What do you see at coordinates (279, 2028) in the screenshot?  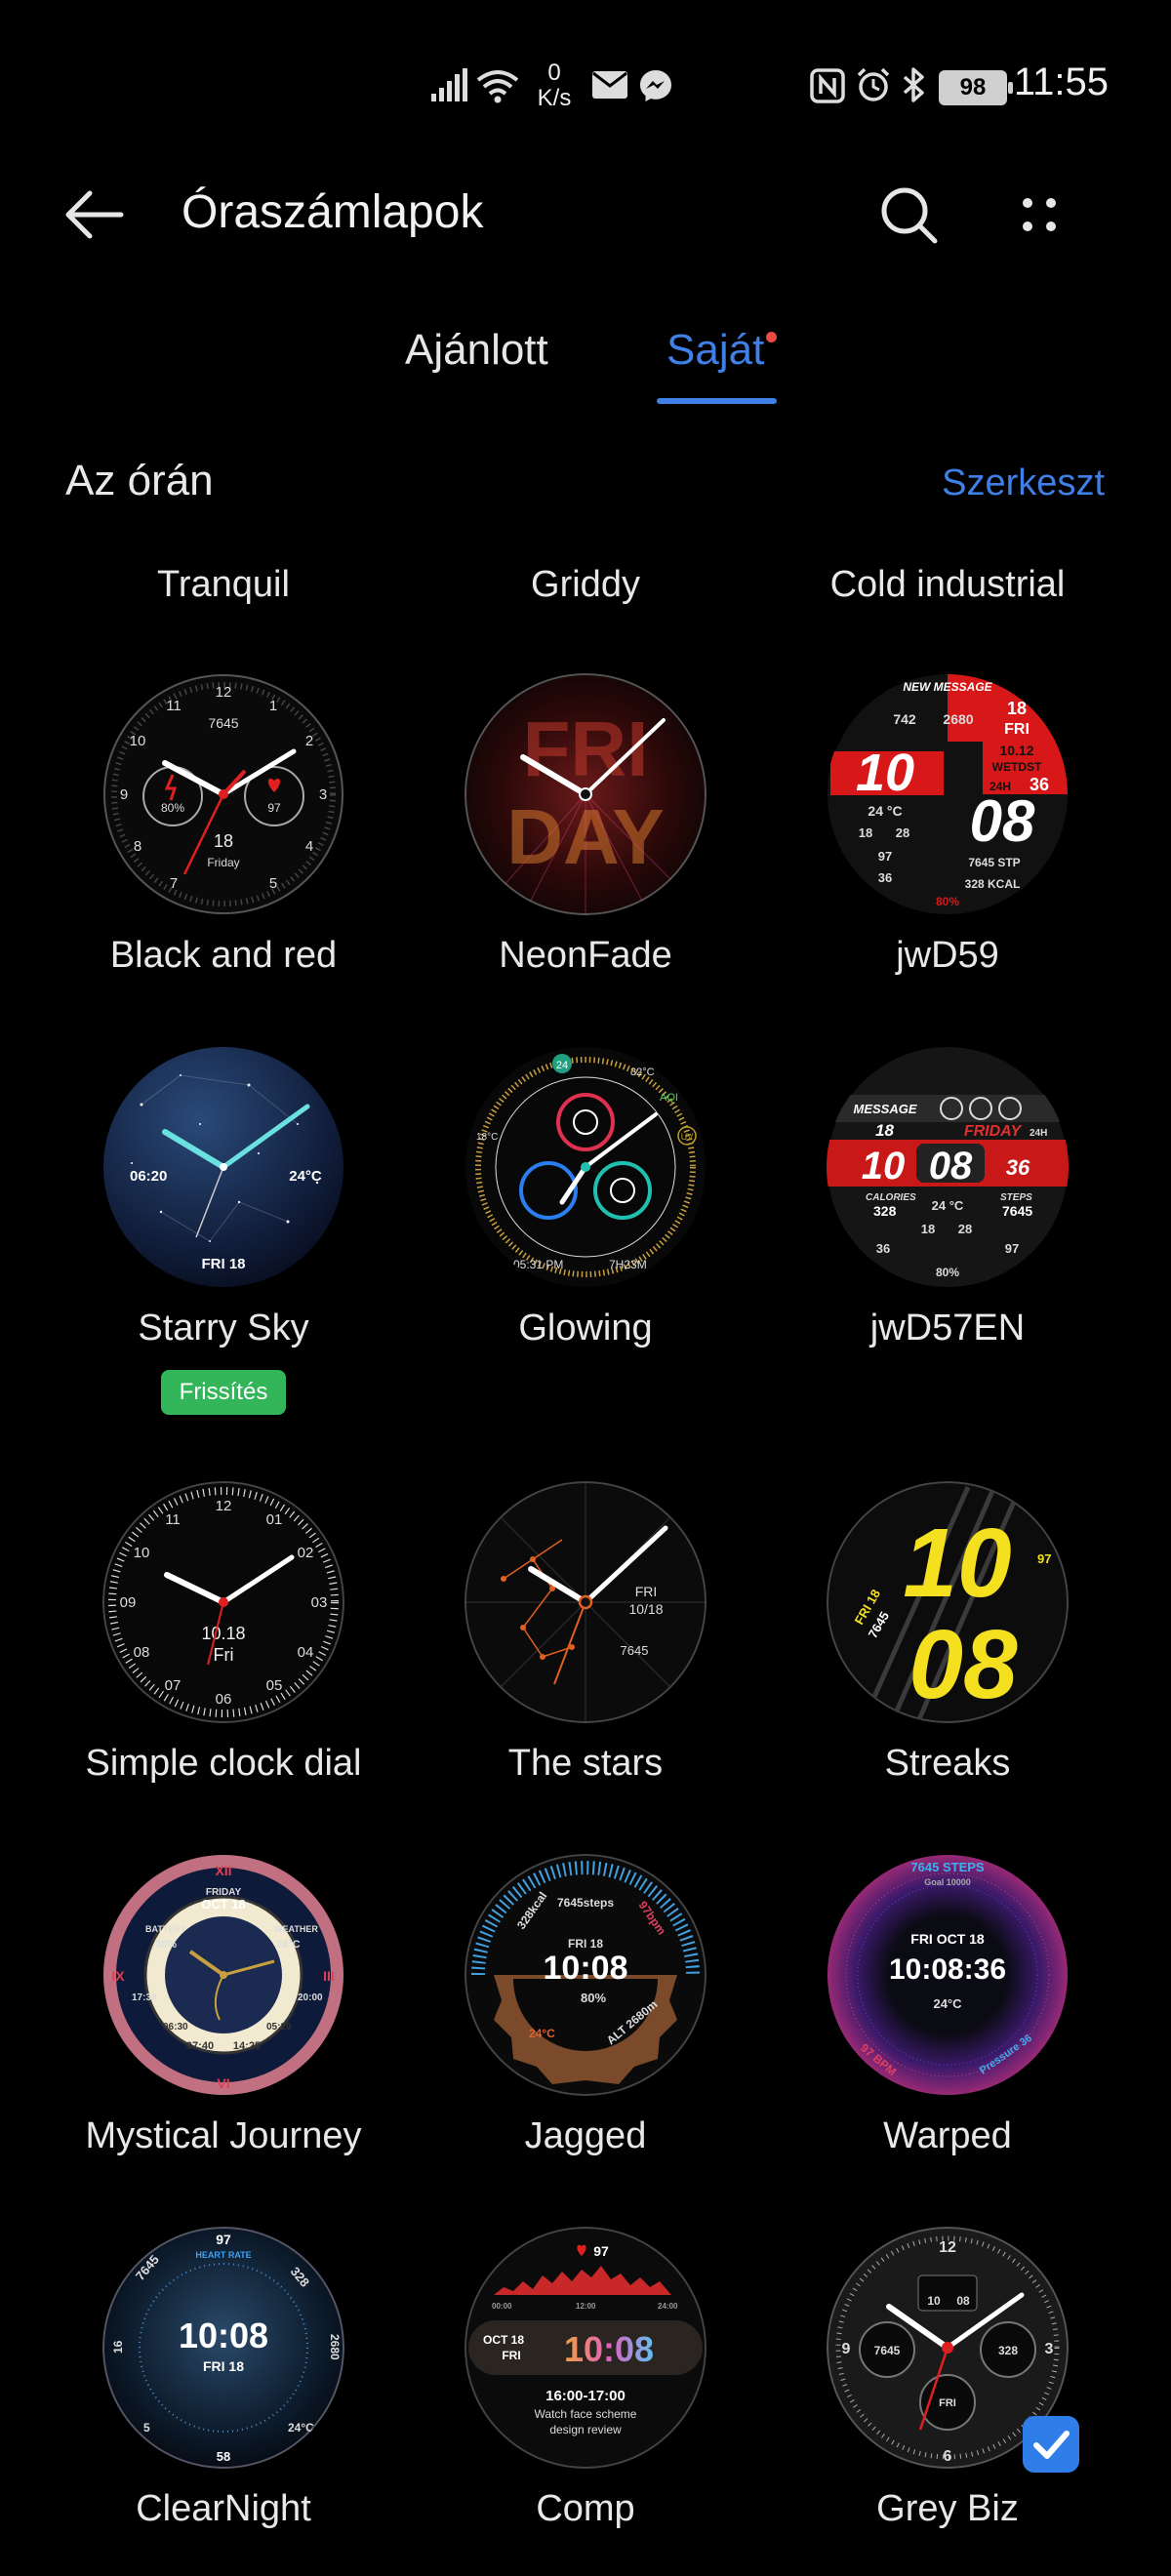 I see `svg-text: 05:20` at bounding box center [279, 2028].